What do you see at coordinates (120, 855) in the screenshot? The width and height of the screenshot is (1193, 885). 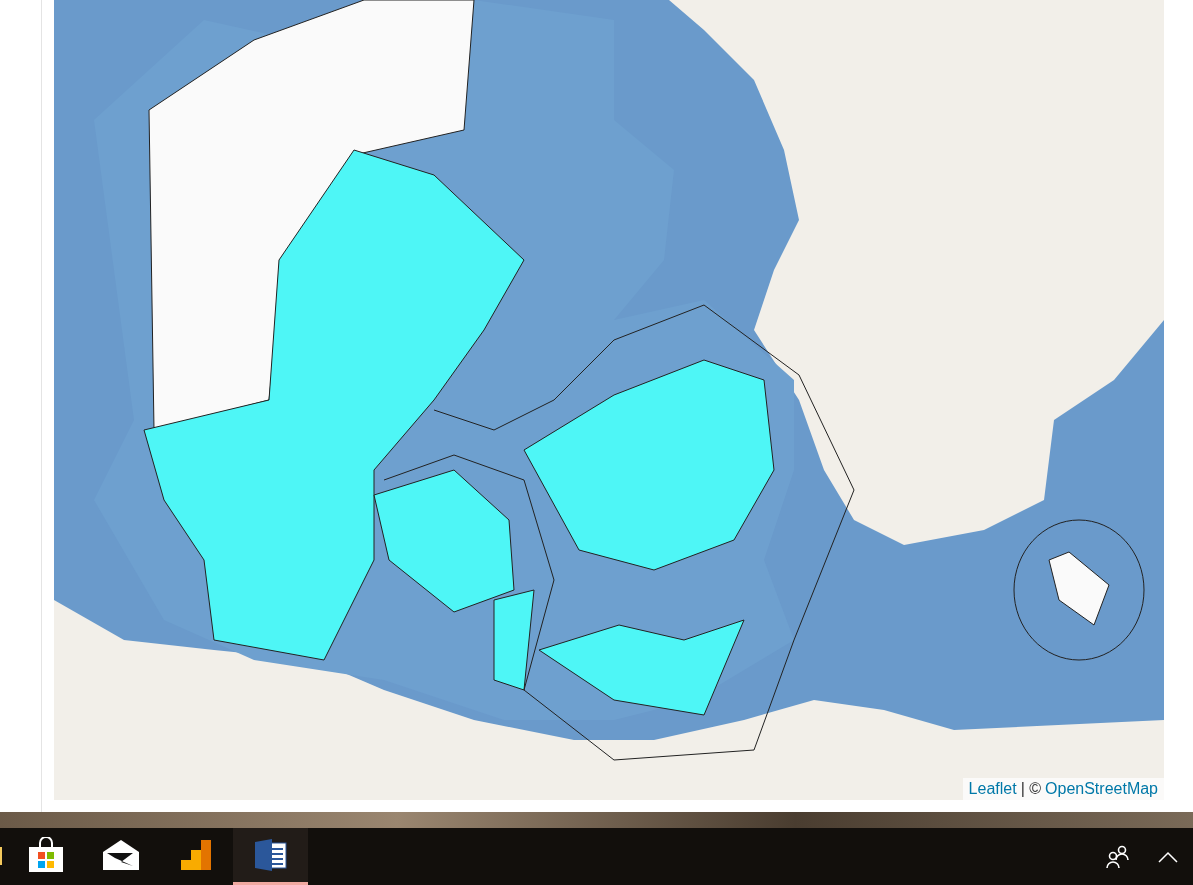 I see `envelope-icon` at bounding box center [120, 855].